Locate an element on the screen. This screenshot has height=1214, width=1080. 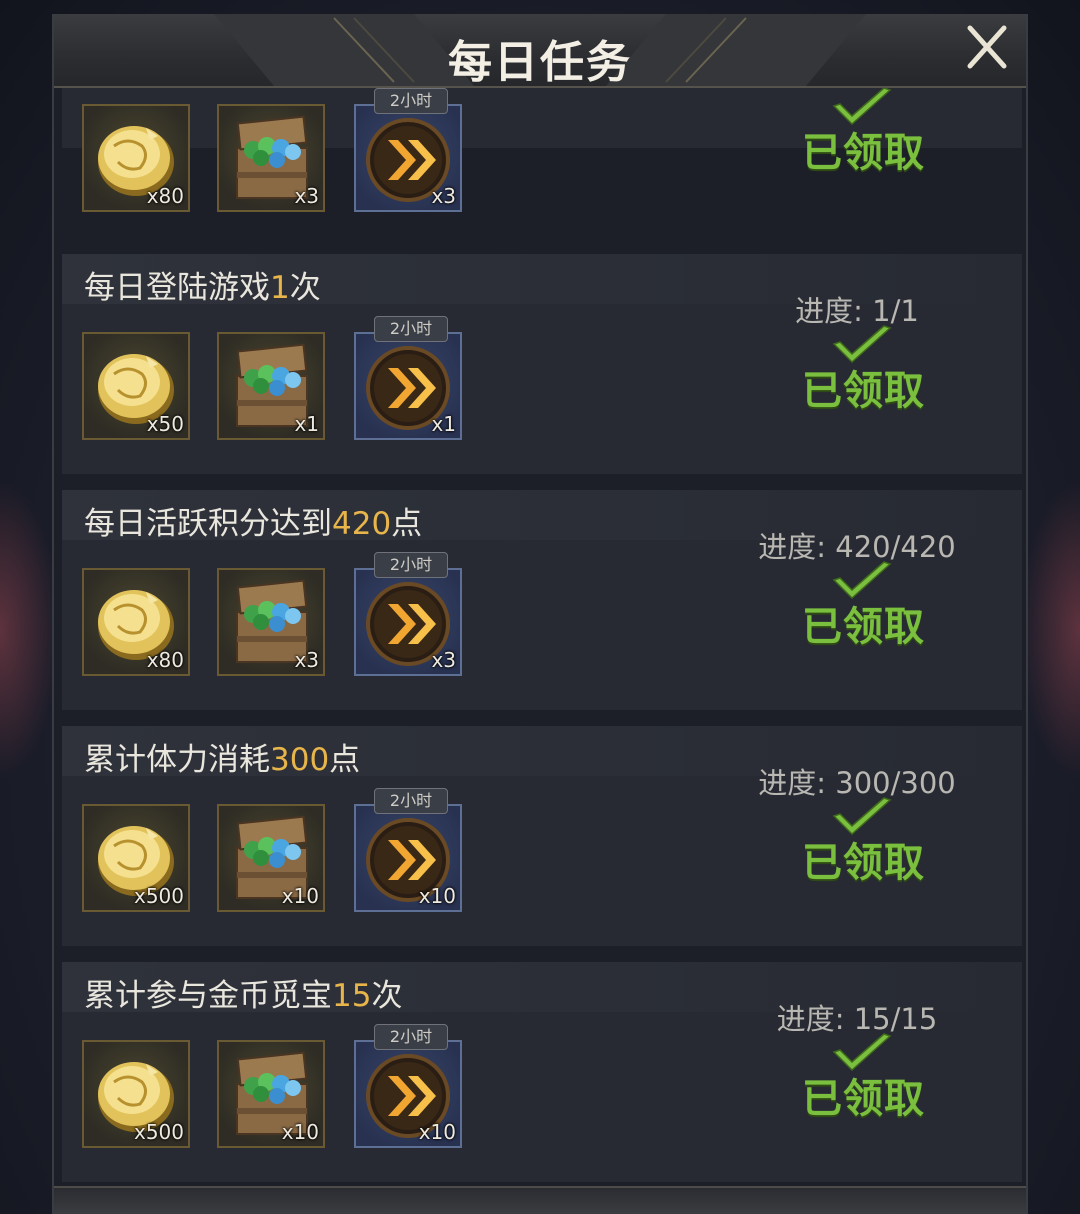
resource-chest-reward: x1 is located at coordinates (271, 386).